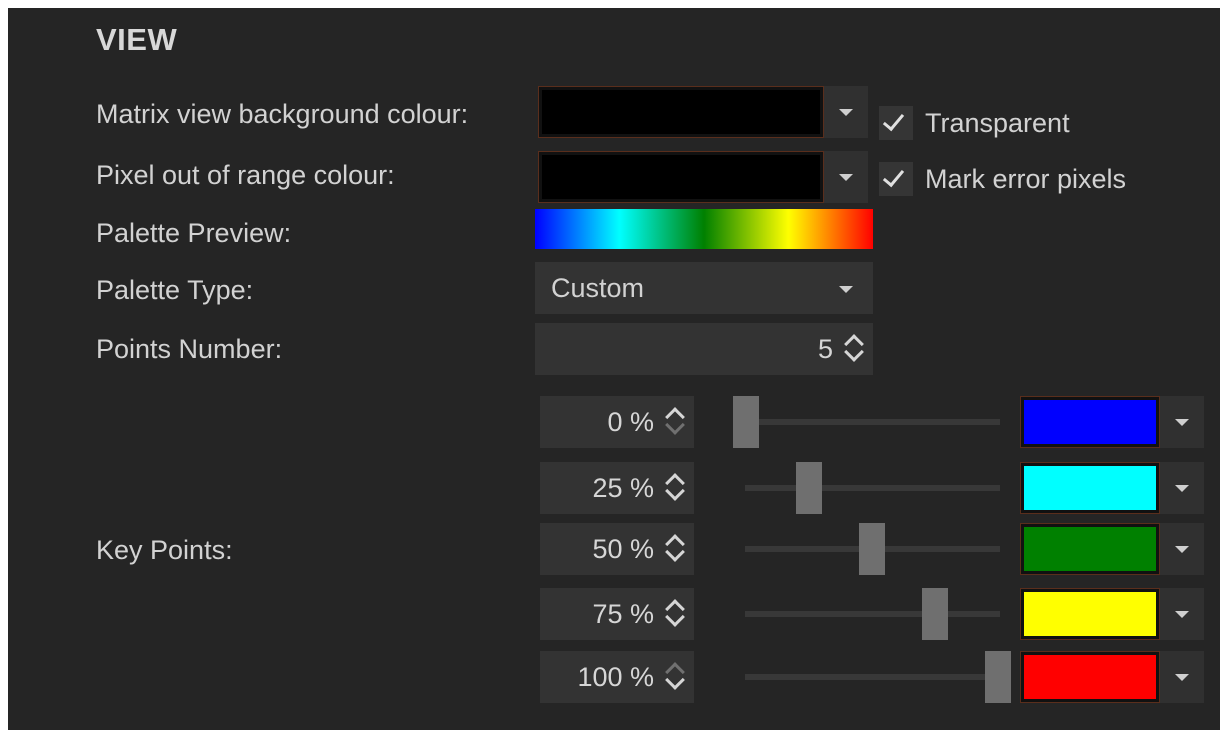  Describe the element at coordinates (137, 39) in the screenshot. I see `section-title: VIEW` at that location.